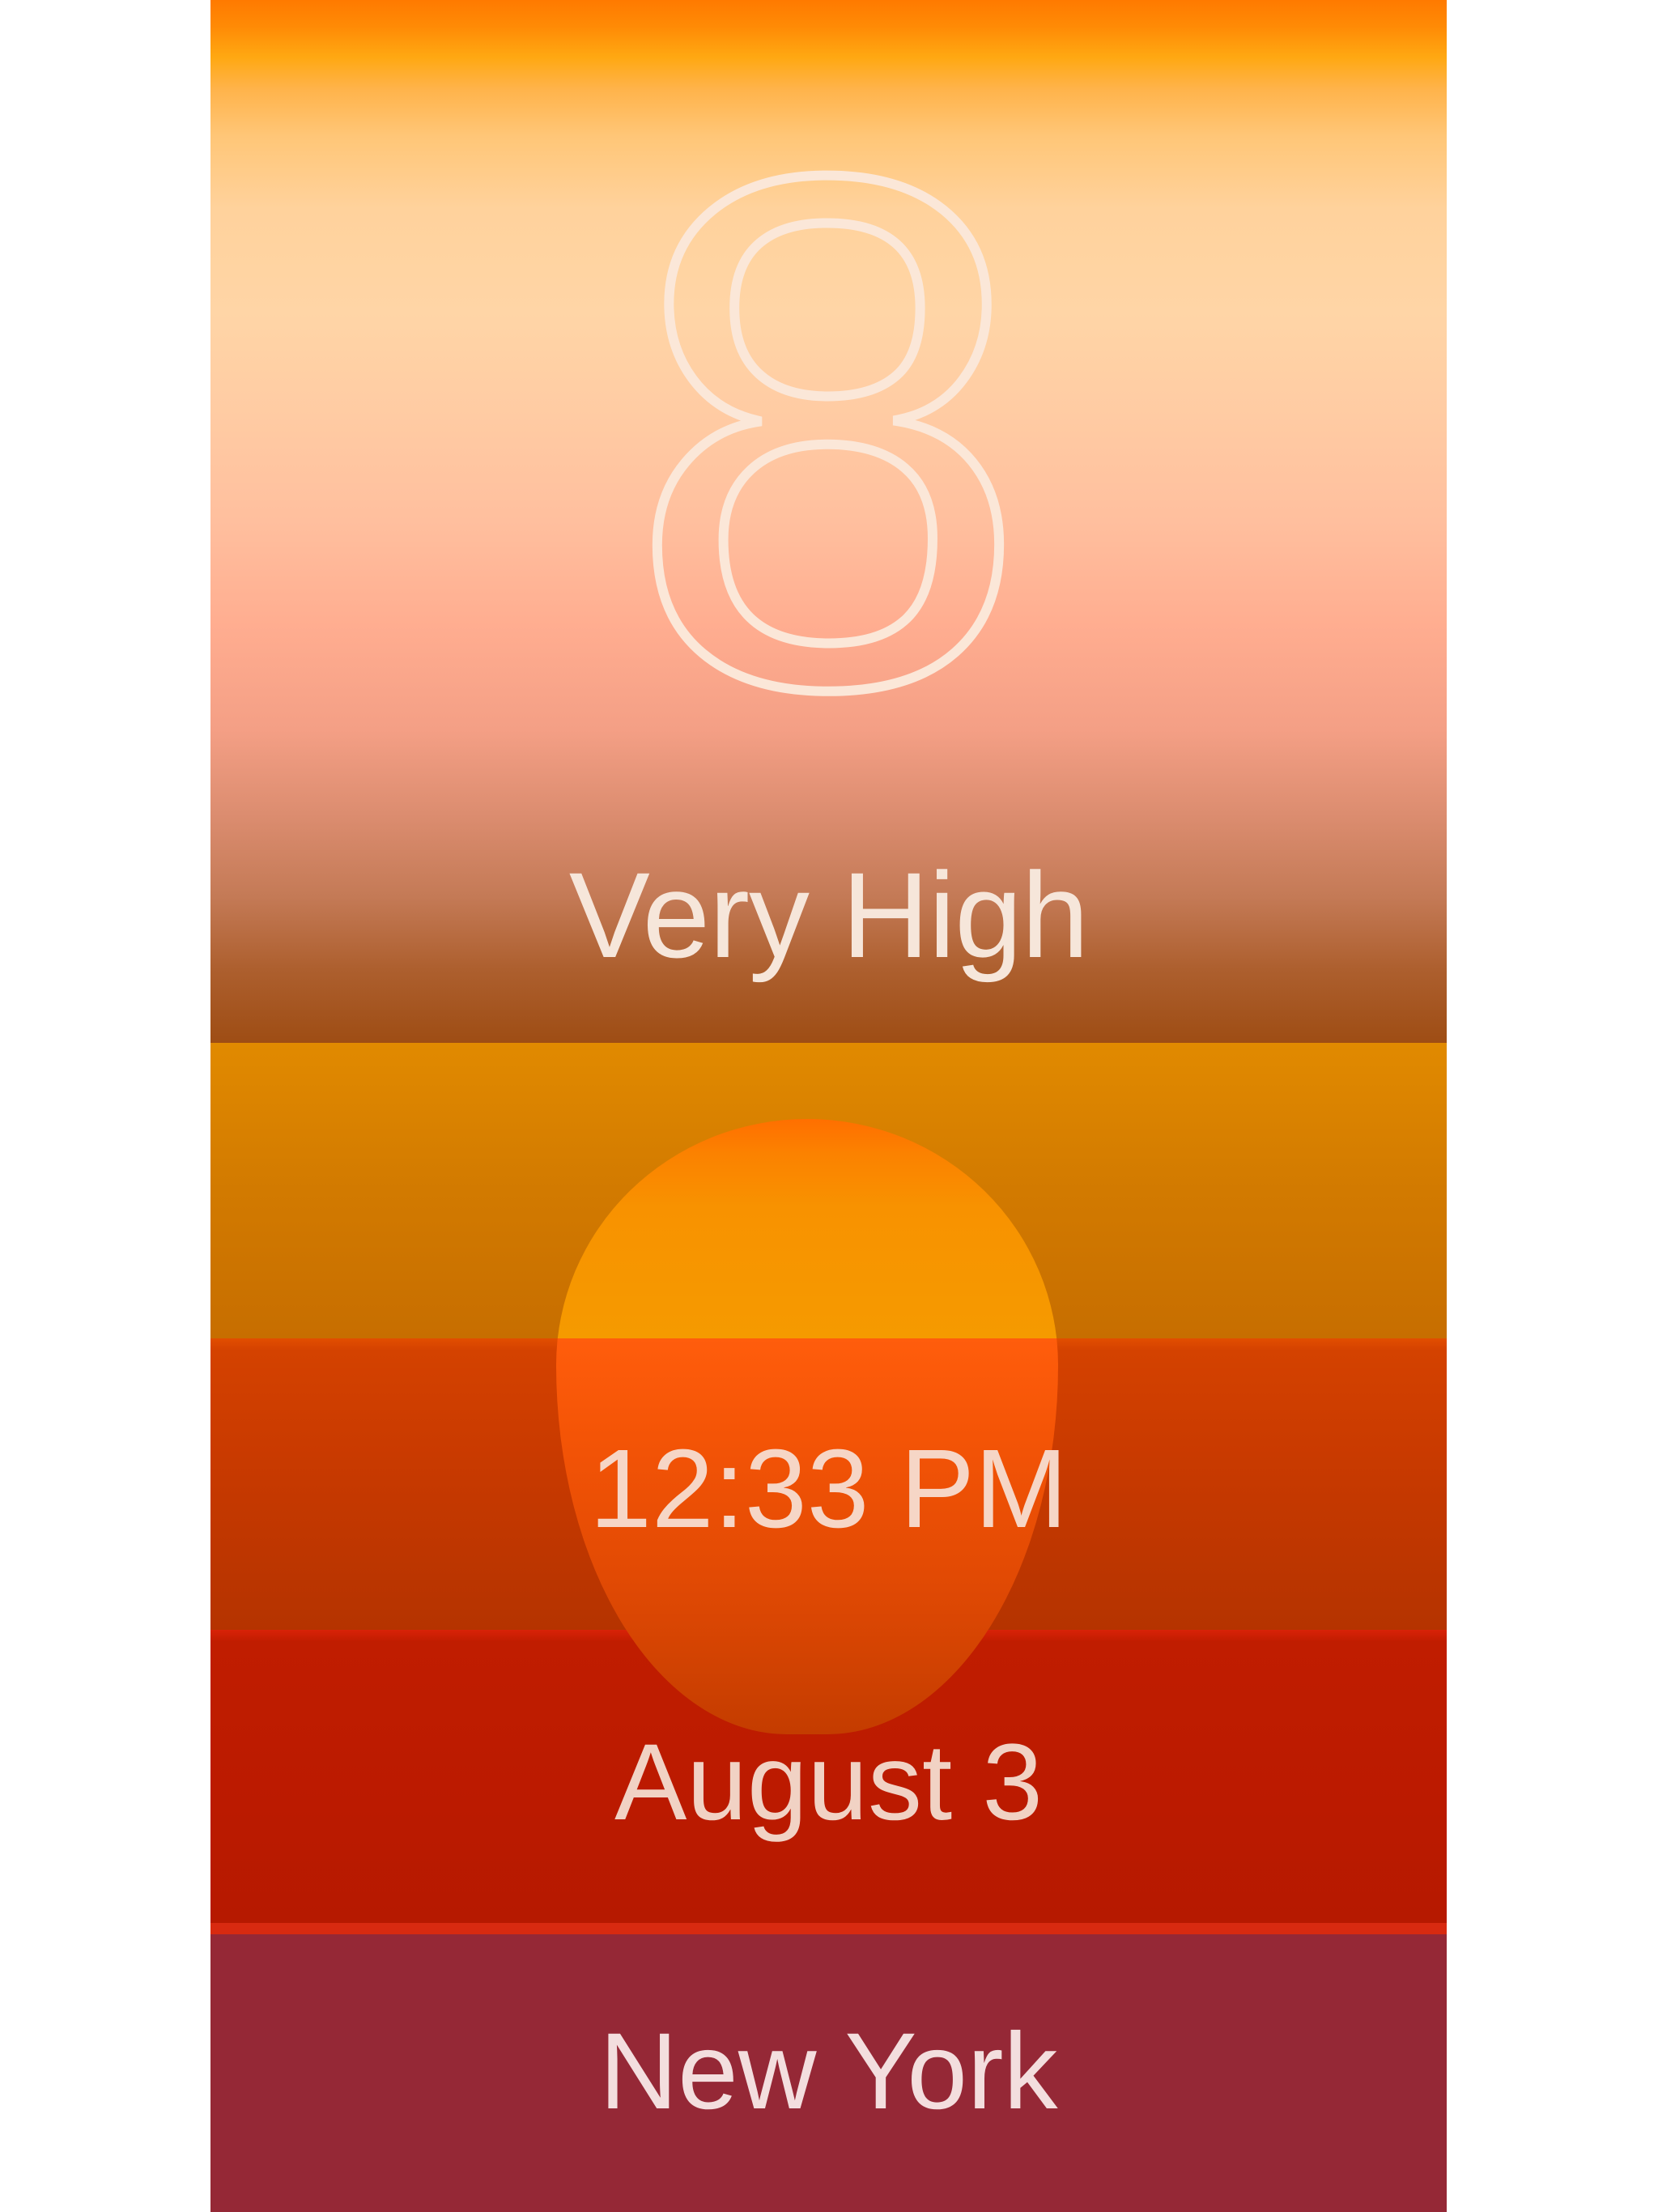 The width and height of the screenshot is (1658, 2212). What do you see at coordinates (807, 1229) in the screenshot?
I see `sun-upper-half` at bounding box center [807, 1229].